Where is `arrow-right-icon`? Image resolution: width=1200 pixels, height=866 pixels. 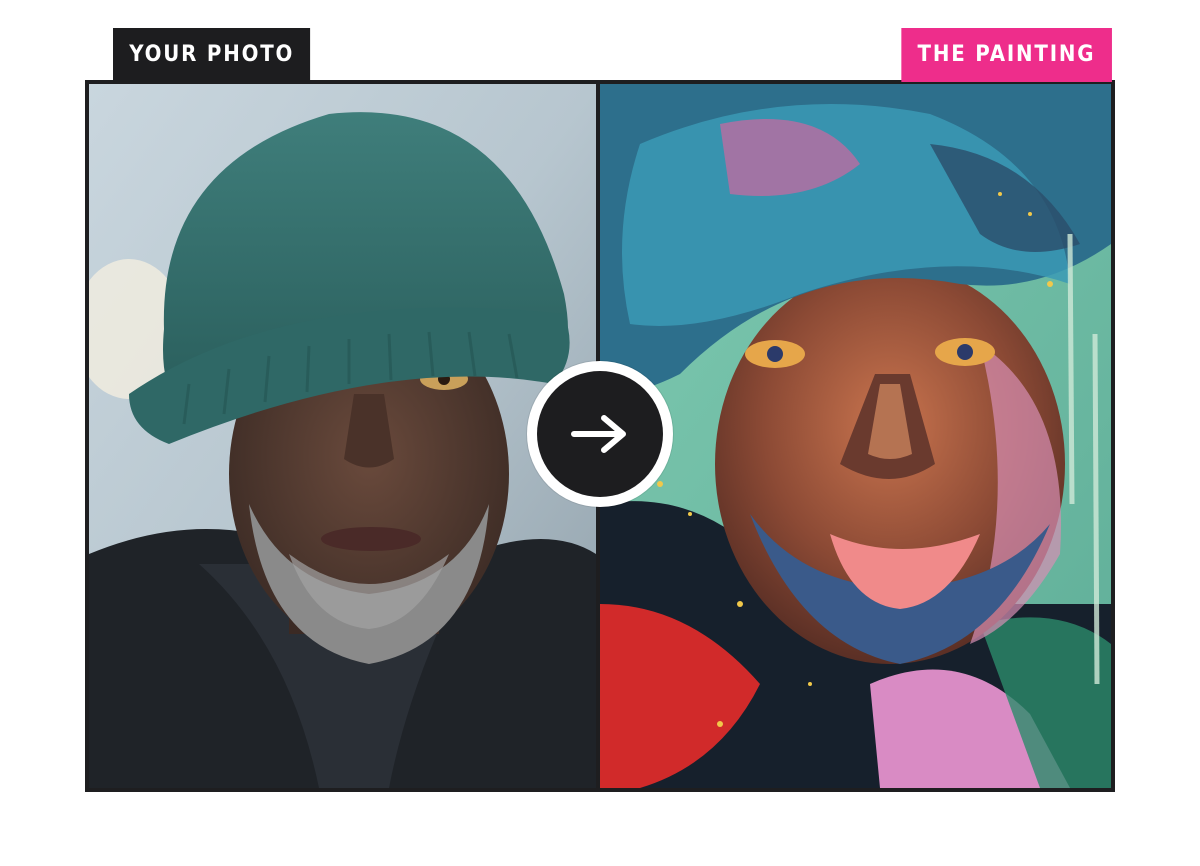
arrow-right-icon is located at coordinates (598, 434).